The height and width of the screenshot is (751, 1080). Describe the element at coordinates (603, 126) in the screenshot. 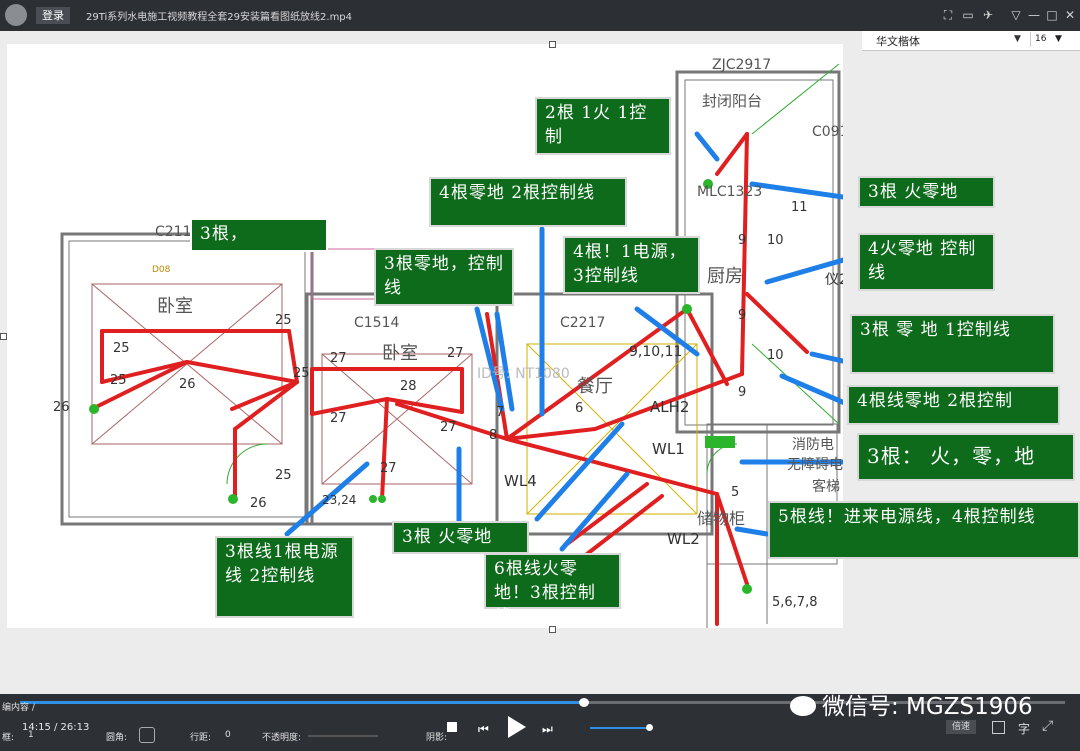

I see `annotation-label: 2根 1火 1控制` at that location.